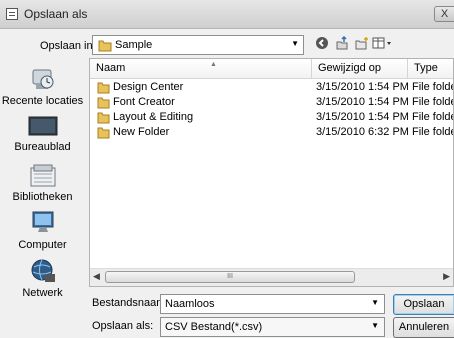 This screenshot has height=338, width=454. I want to click on place-network: Netwerk, so click(42, 278).